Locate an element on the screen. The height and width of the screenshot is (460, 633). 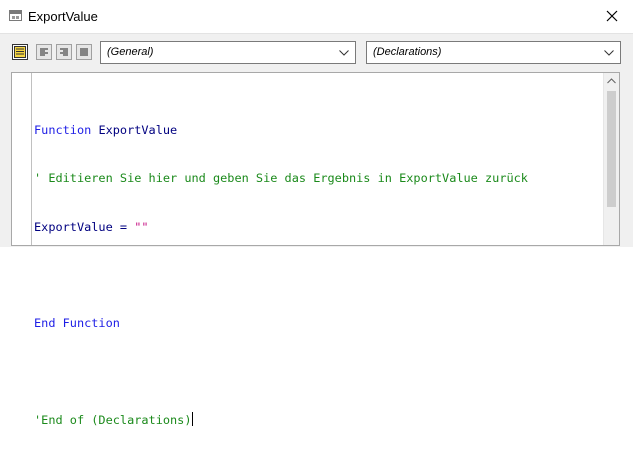
toolbar: (General) (Declarations) is located at coordinates (316, 52).